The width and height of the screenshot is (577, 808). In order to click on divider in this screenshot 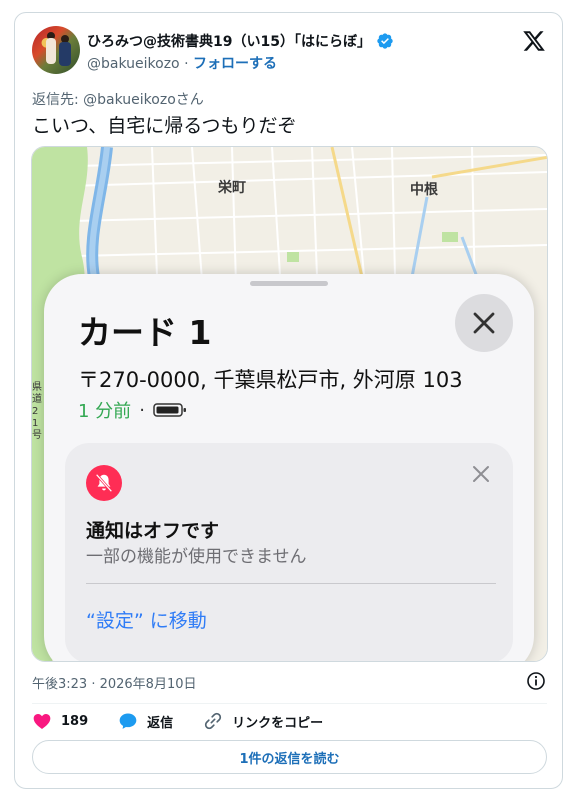, I will do `click(289, 703)`.